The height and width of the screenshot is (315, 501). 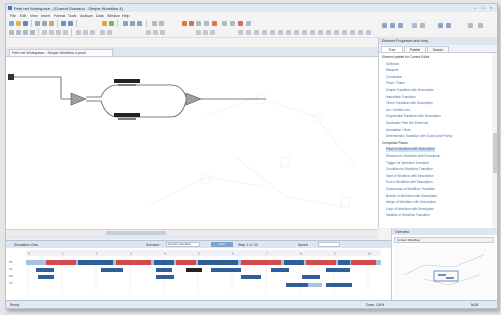 I want to click on weight-icon, so click(x=272, y=32).